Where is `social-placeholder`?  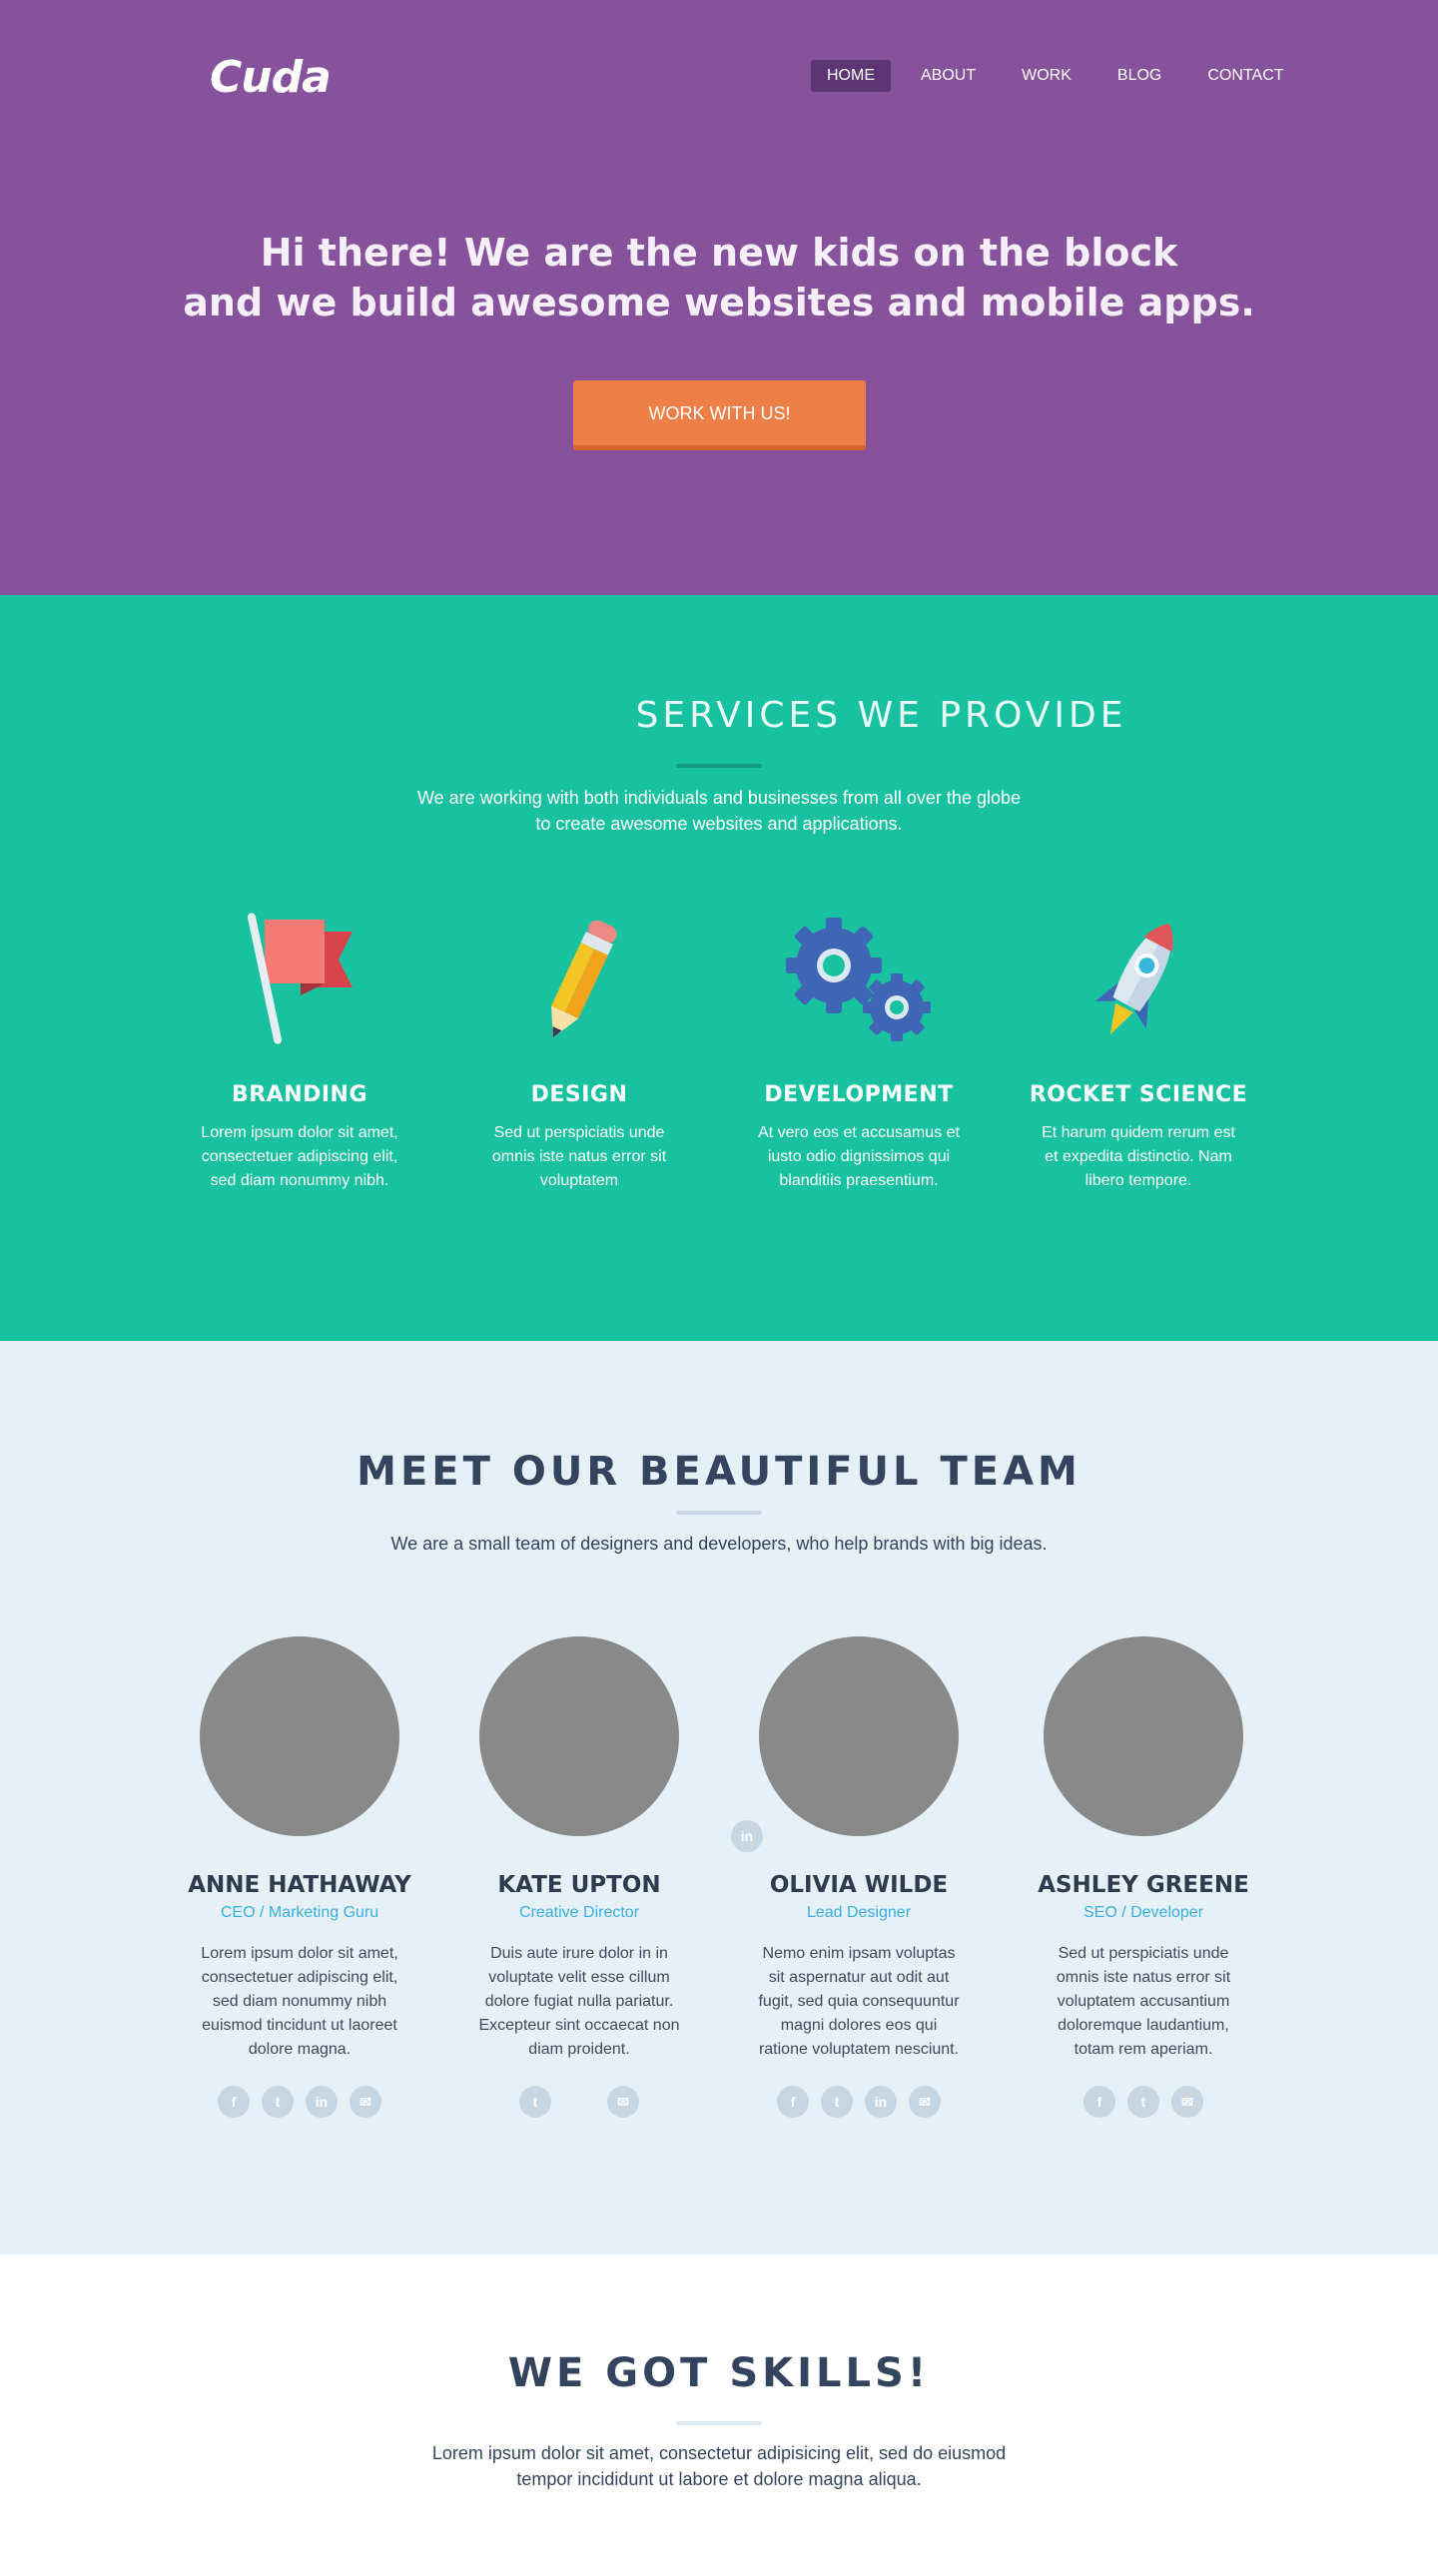 social-placeholder is located at coordinates (579, 2102).